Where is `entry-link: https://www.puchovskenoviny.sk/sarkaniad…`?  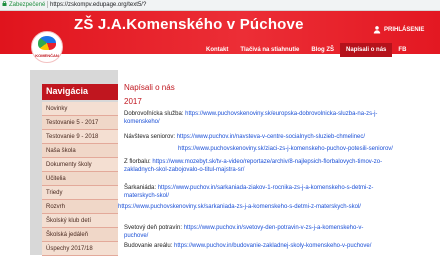
entry-link: https://www.puchovskenoviny.sk/sarkaniad… is located at coordinates (239, 207).